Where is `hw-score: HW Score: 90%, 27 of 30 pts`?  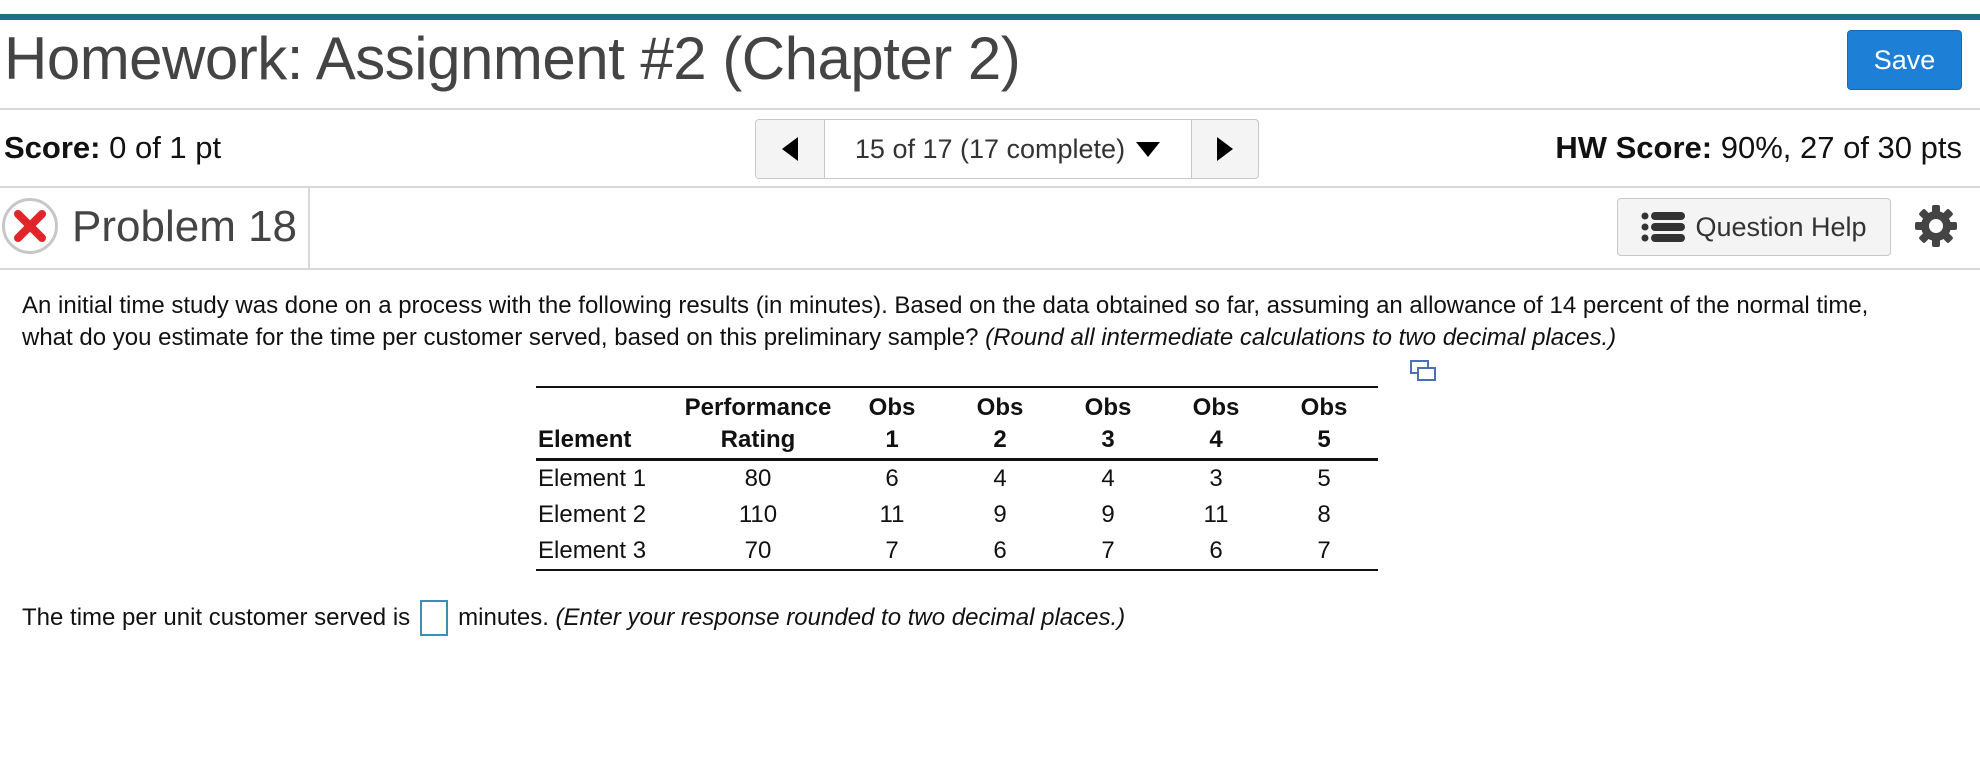 hw-score: HW Score: 90%, 27 of 30 pts is located at coordinates (1758, 148).